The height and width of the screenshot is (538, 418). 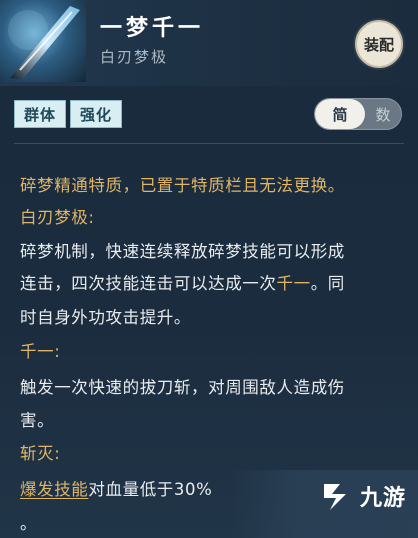 What do you see at coordinates (37, 420) in the screenshot?
I see `desc-line: 害。` at bounding box center [37, 420].